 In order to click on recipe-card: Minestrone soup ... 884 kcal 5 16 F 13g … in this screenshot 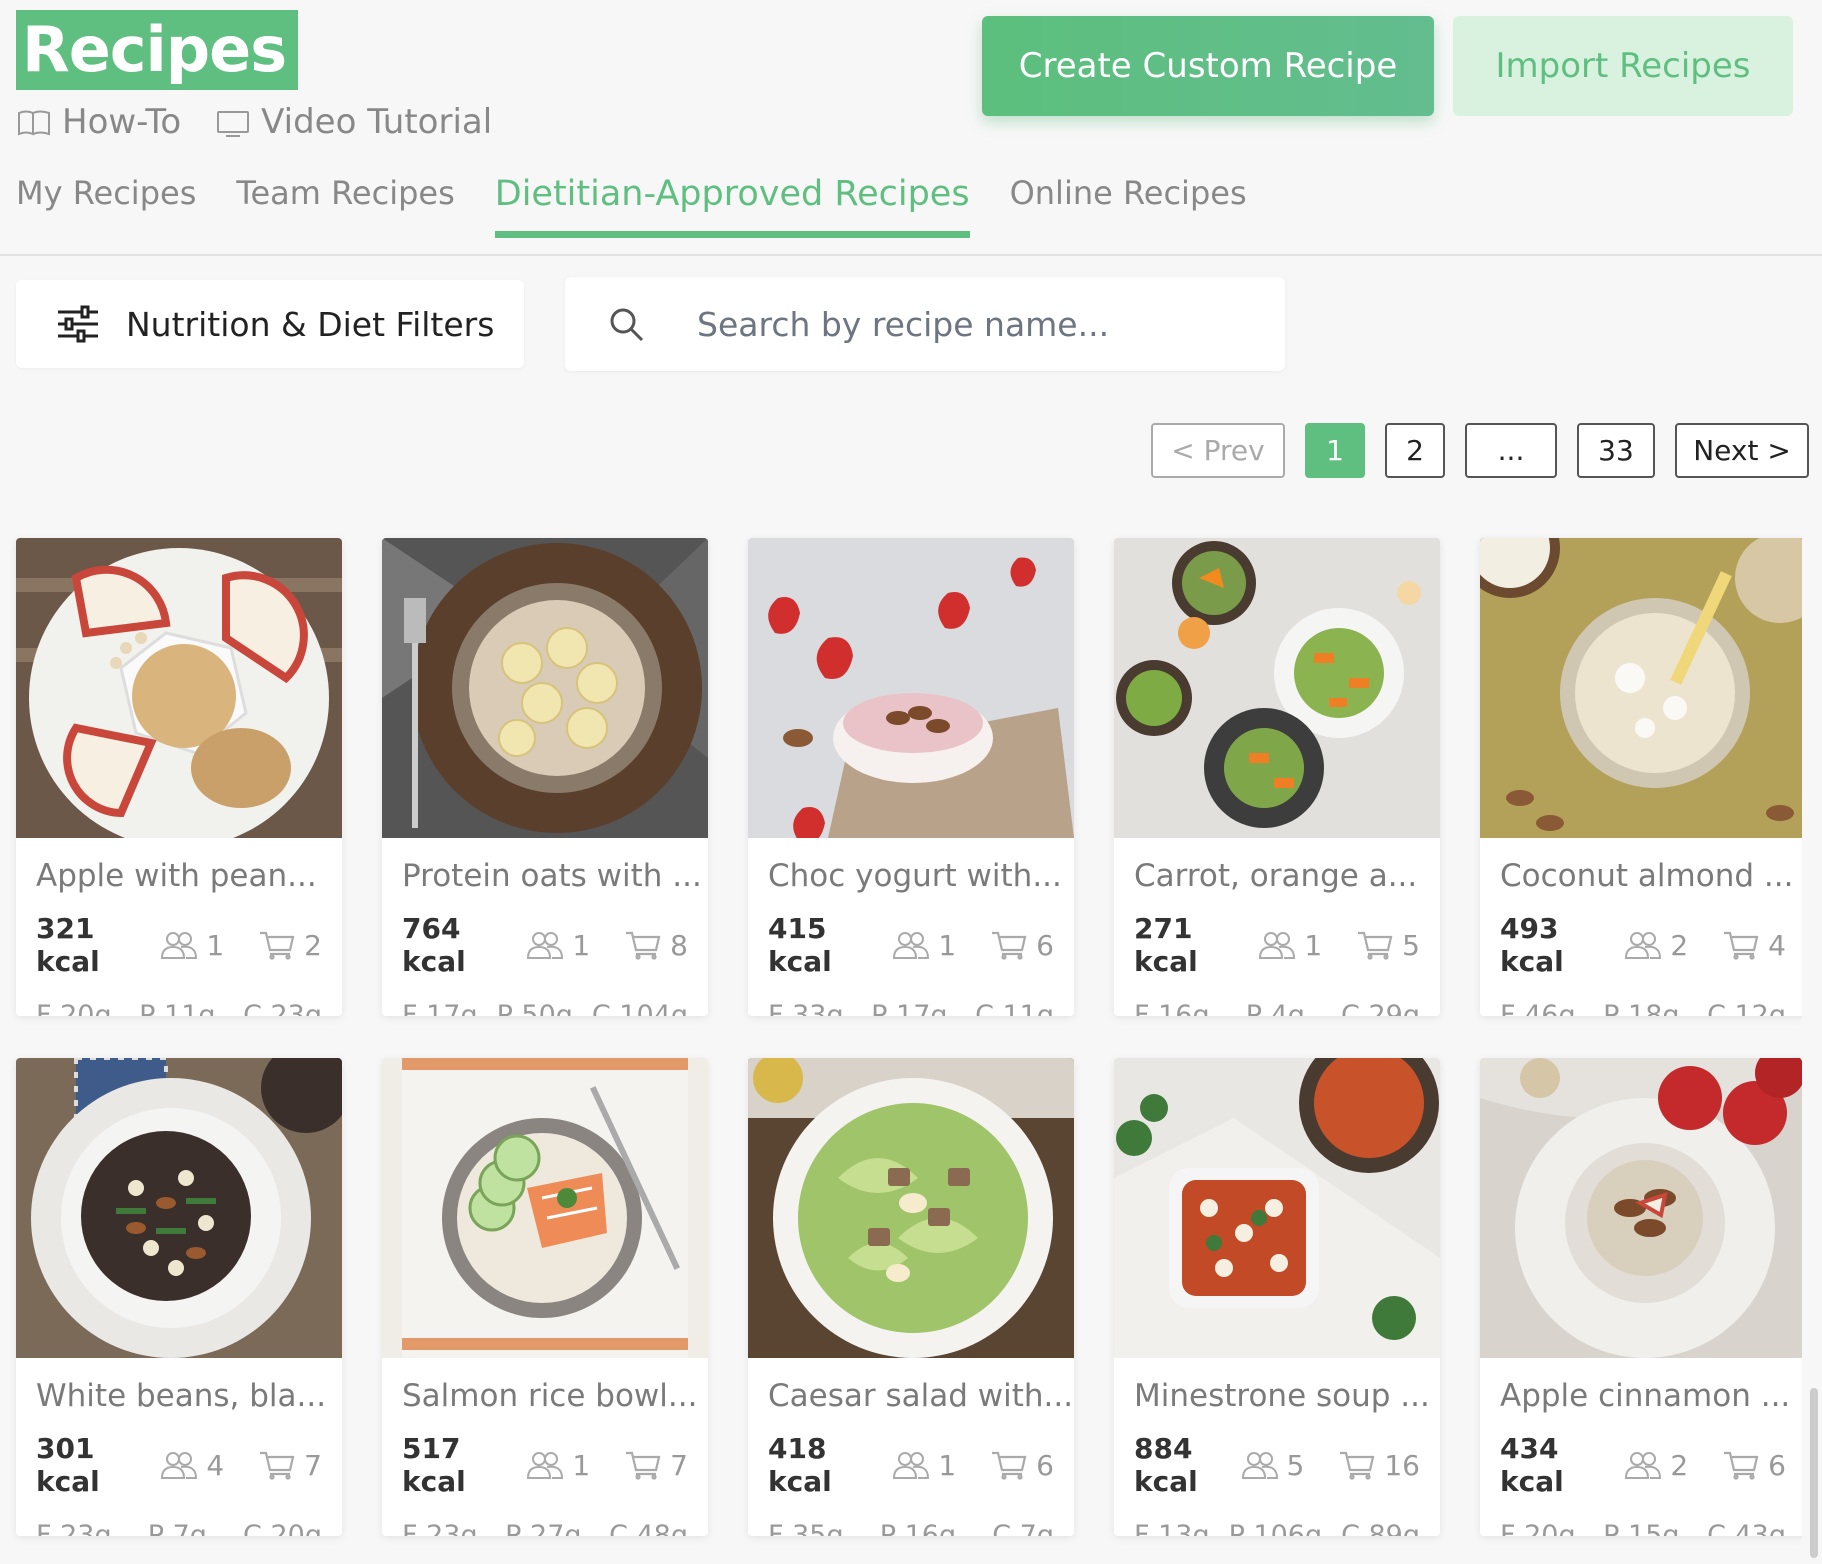, I will do `click(1277, 1297)`.